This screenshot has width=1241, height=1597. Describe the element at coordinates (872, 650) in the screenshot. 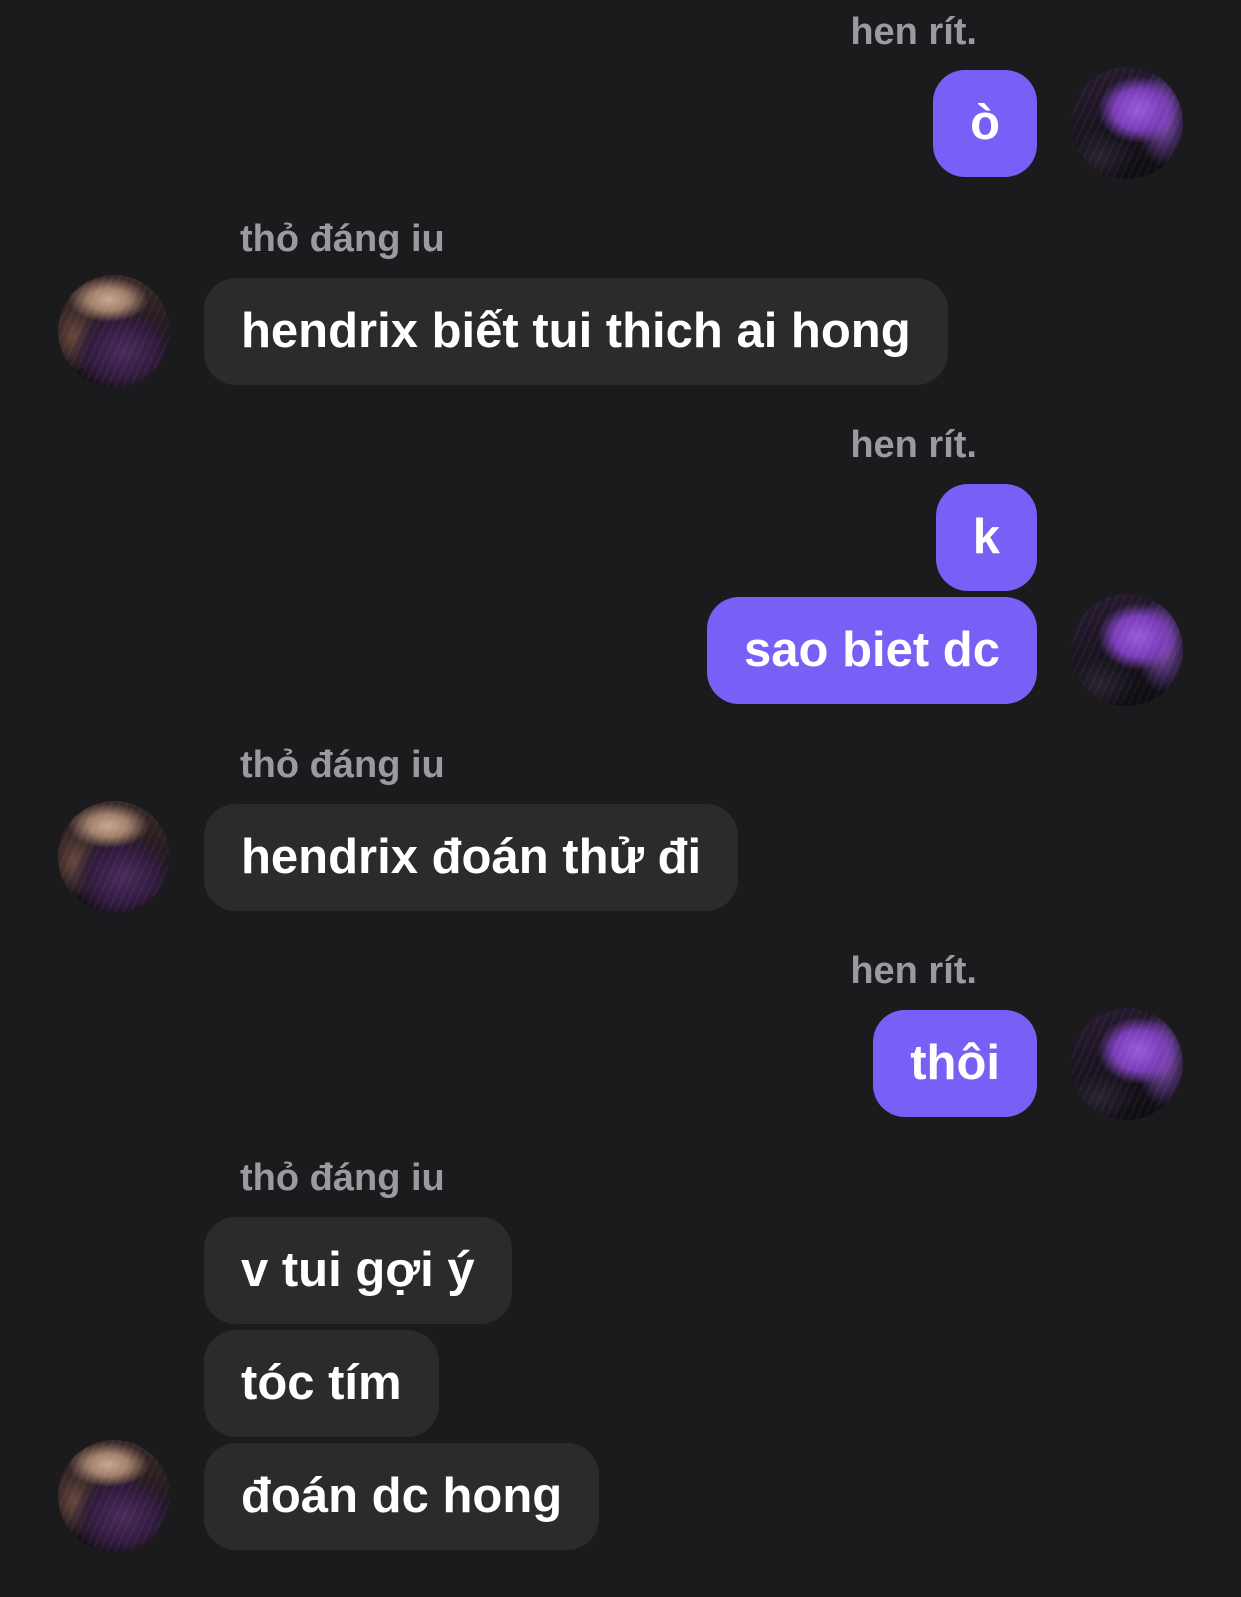

I see `message-bubble-outgoing: sao biet dc` at that location.